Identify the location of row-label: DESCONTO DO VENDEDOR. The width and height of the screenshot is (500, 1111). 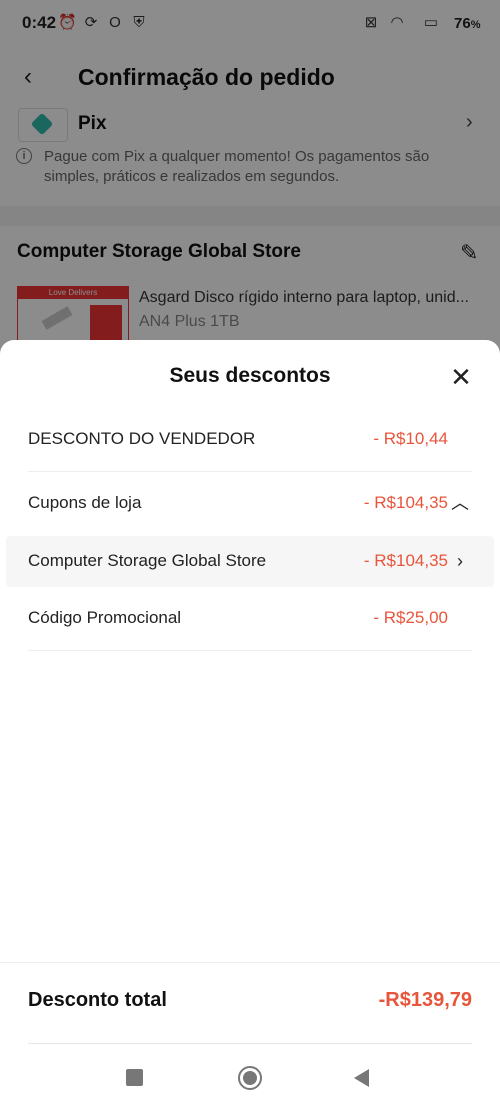
(142, 438).